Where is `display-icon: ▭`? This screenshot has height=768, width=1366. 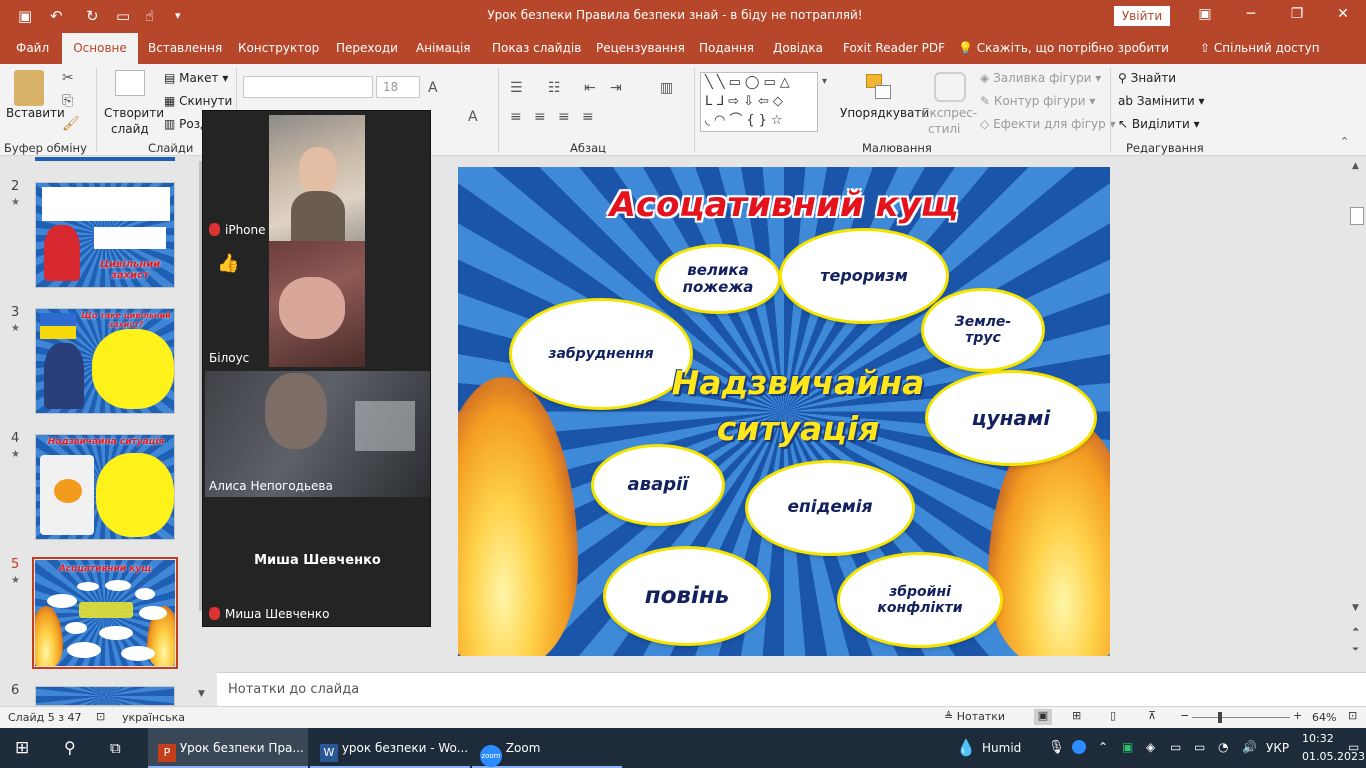 display-icon: ▭ is located at coordinates (1199, 747).